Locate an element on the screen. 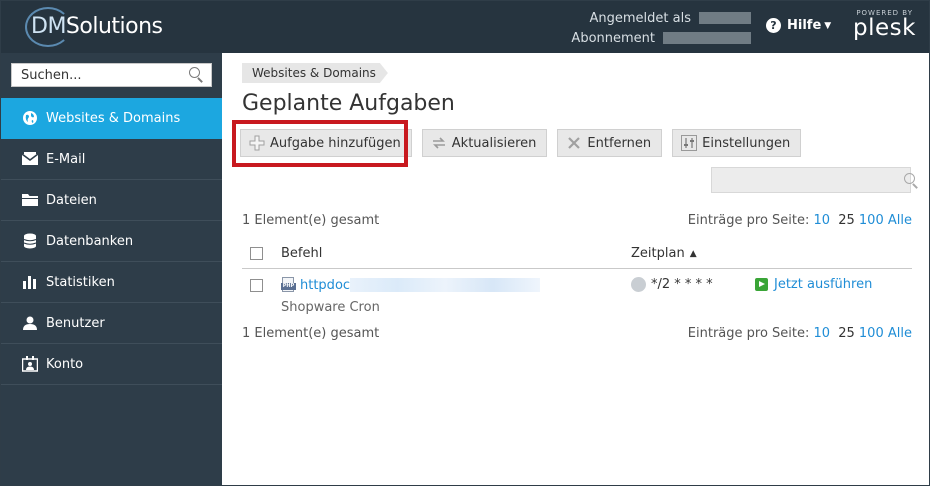 The image size is (930, 486). refresh-icon is located at coordinates (439, 143).